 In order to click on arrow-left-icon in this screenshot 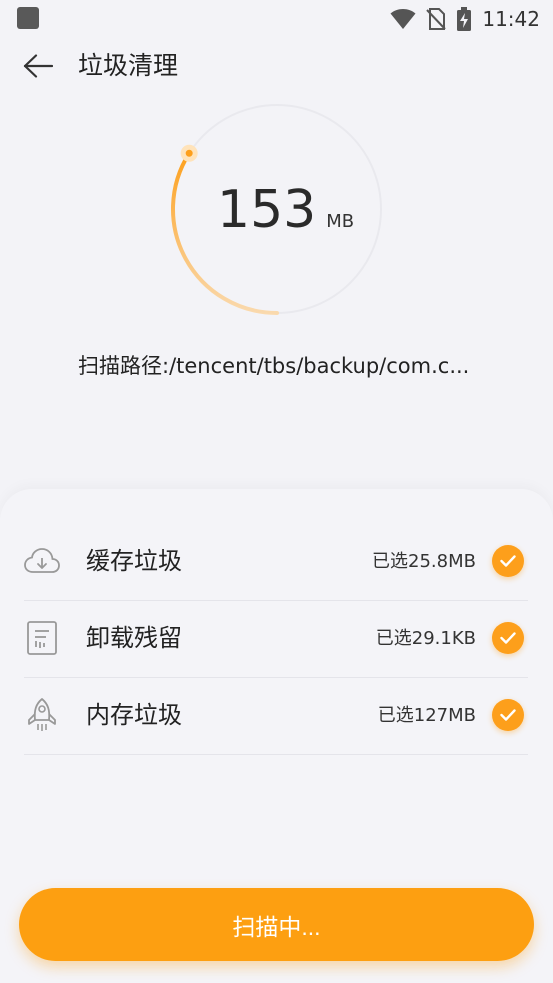, I will do `click(38, 66)`.